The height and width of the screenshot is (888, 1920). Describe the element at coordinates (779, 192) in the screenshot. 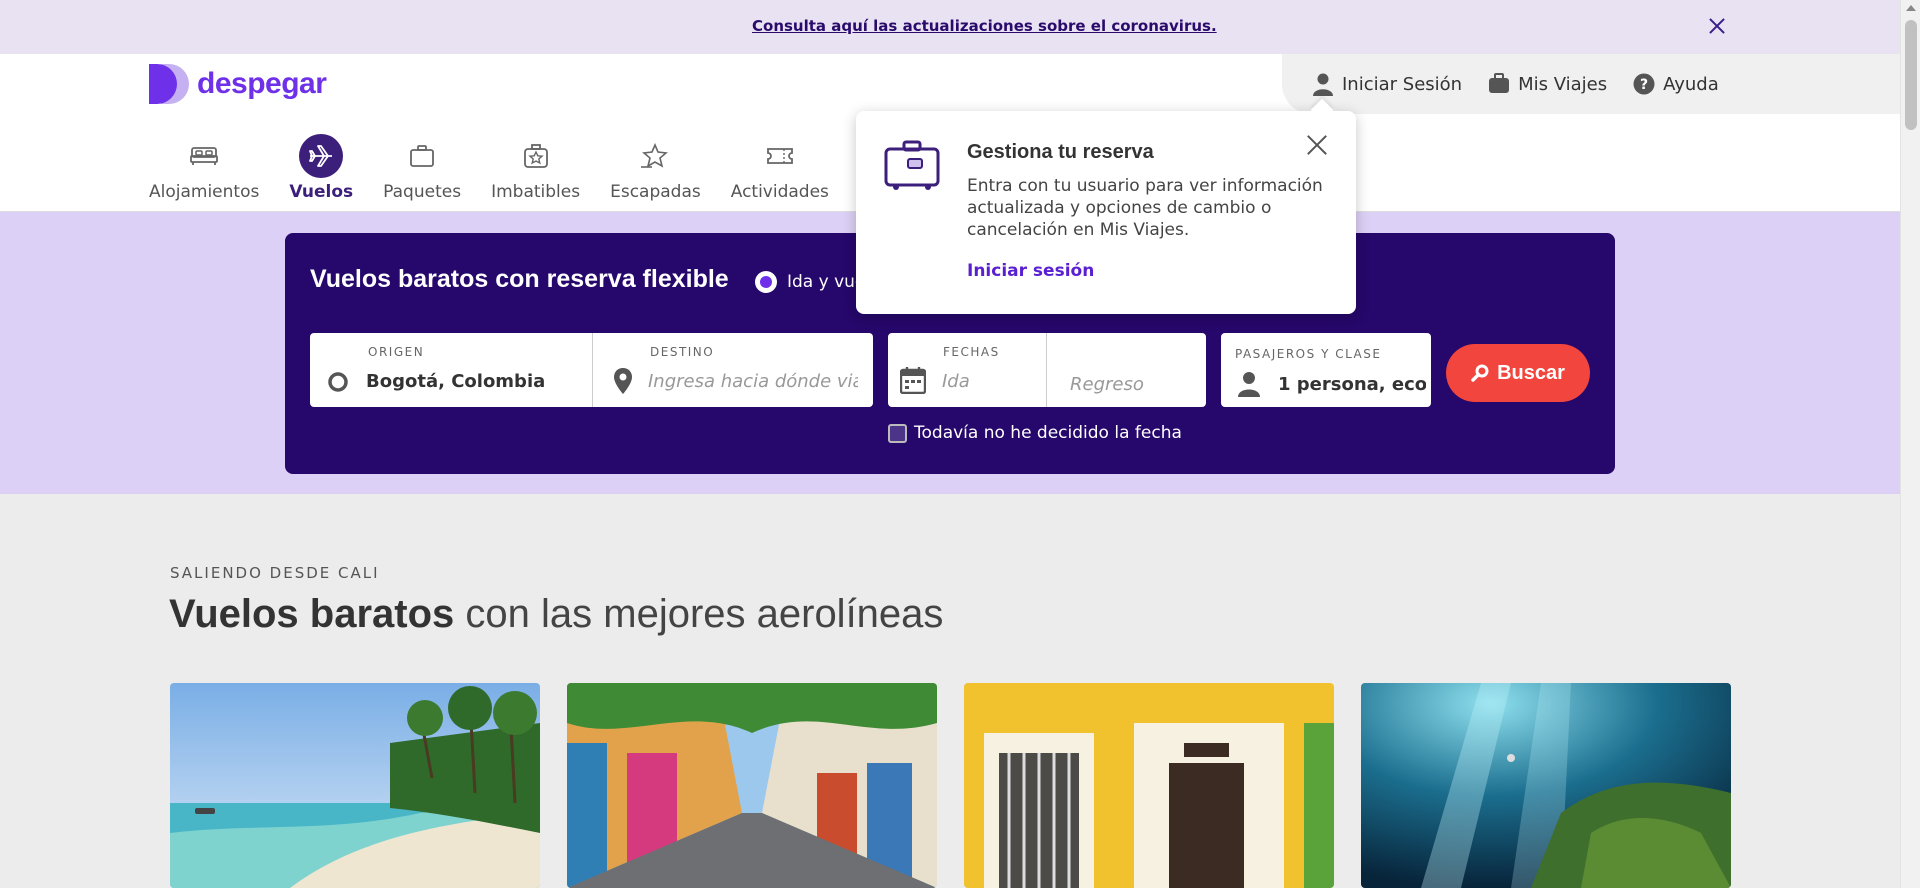

I see `tab-label: Actividades` at that location.